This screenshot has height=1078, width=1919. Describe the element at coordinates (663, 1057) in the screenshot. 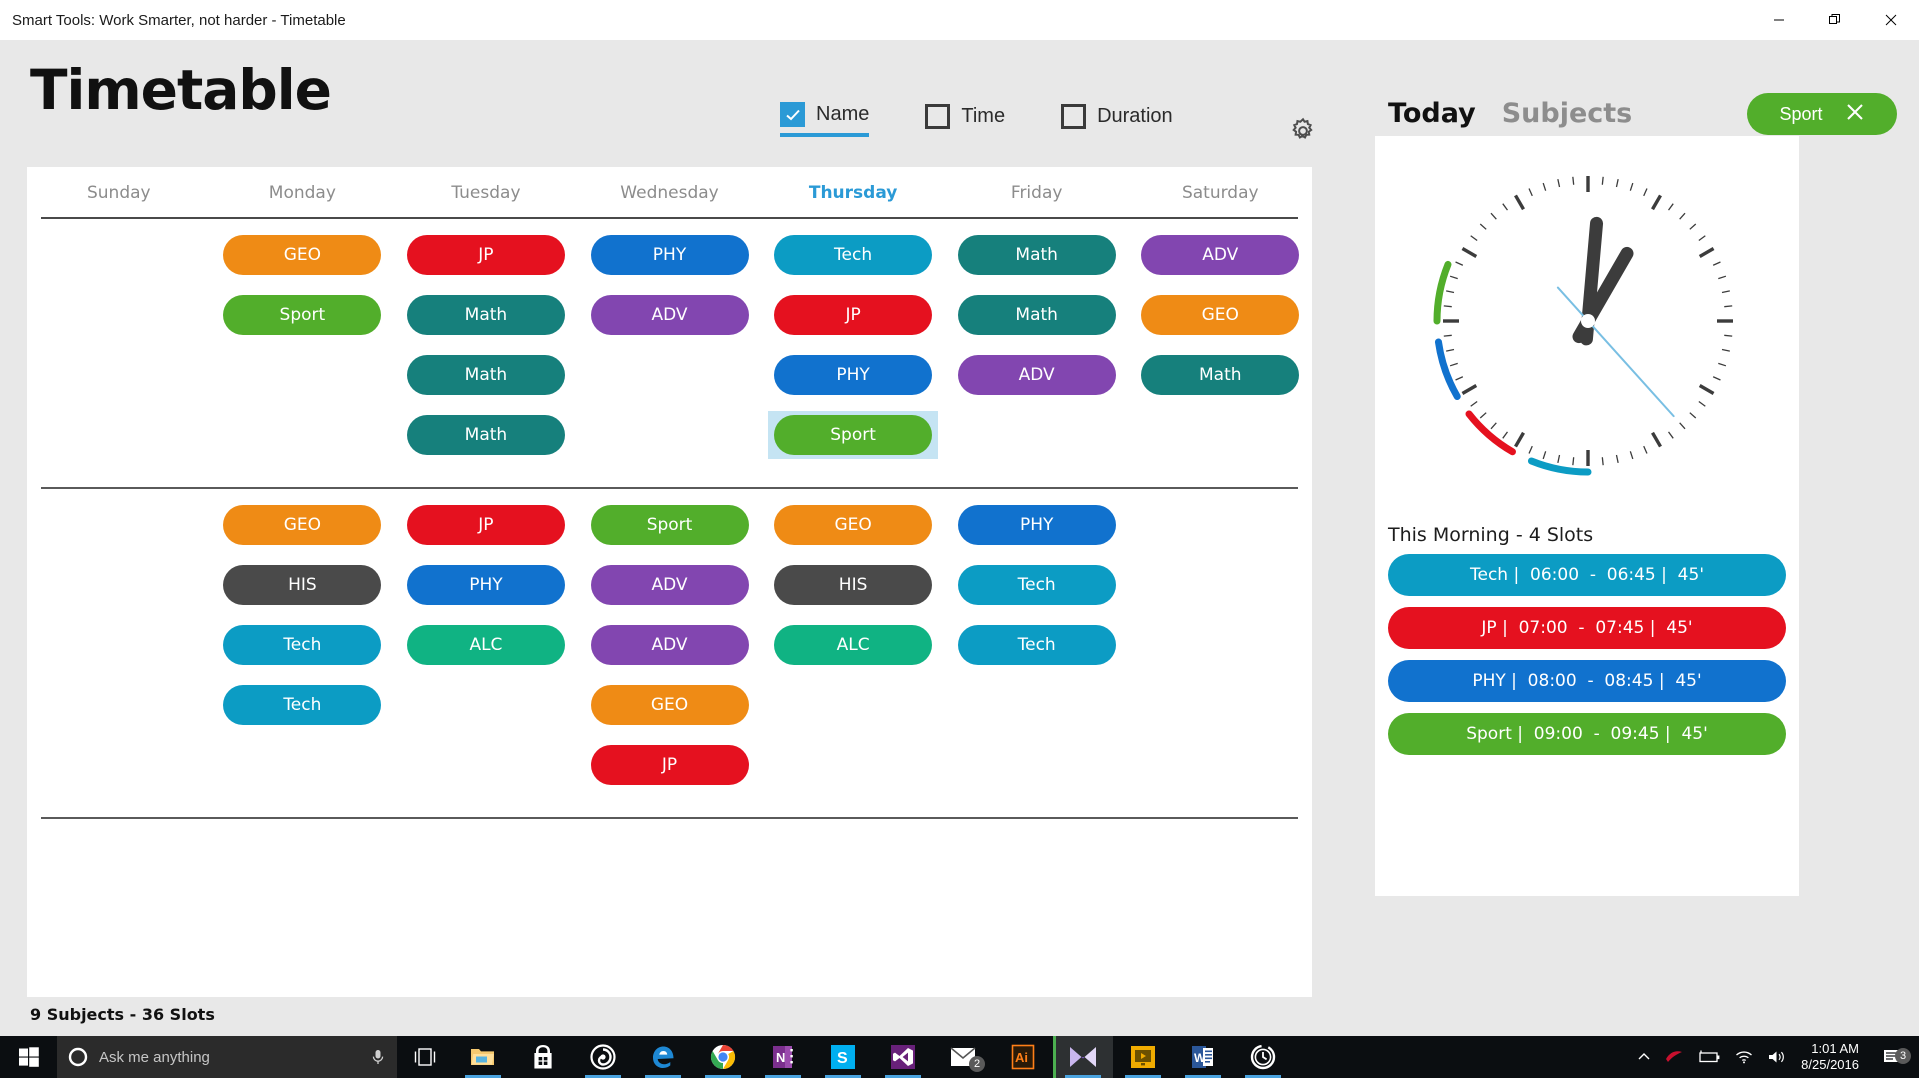

I see `taskbar-microsoft-edge-icon` at that location.